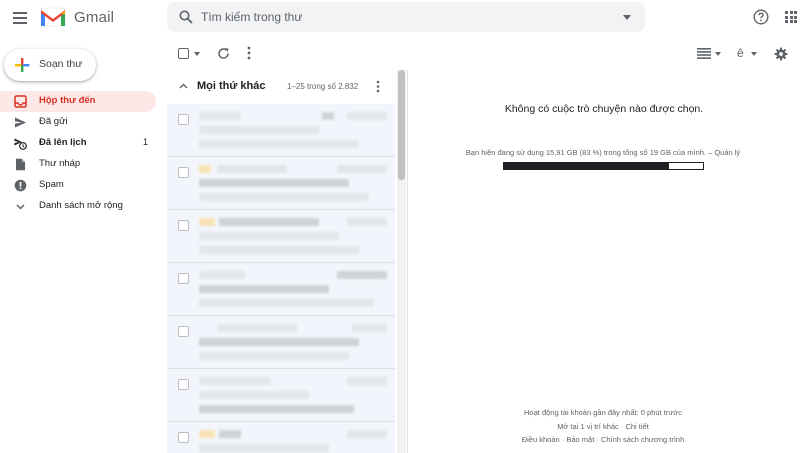 The width and height of the screenshot is (800, 453). Describe the element at coordinates (145, 142) in the screenshot. I see `scheduled-count: 1` at that location.